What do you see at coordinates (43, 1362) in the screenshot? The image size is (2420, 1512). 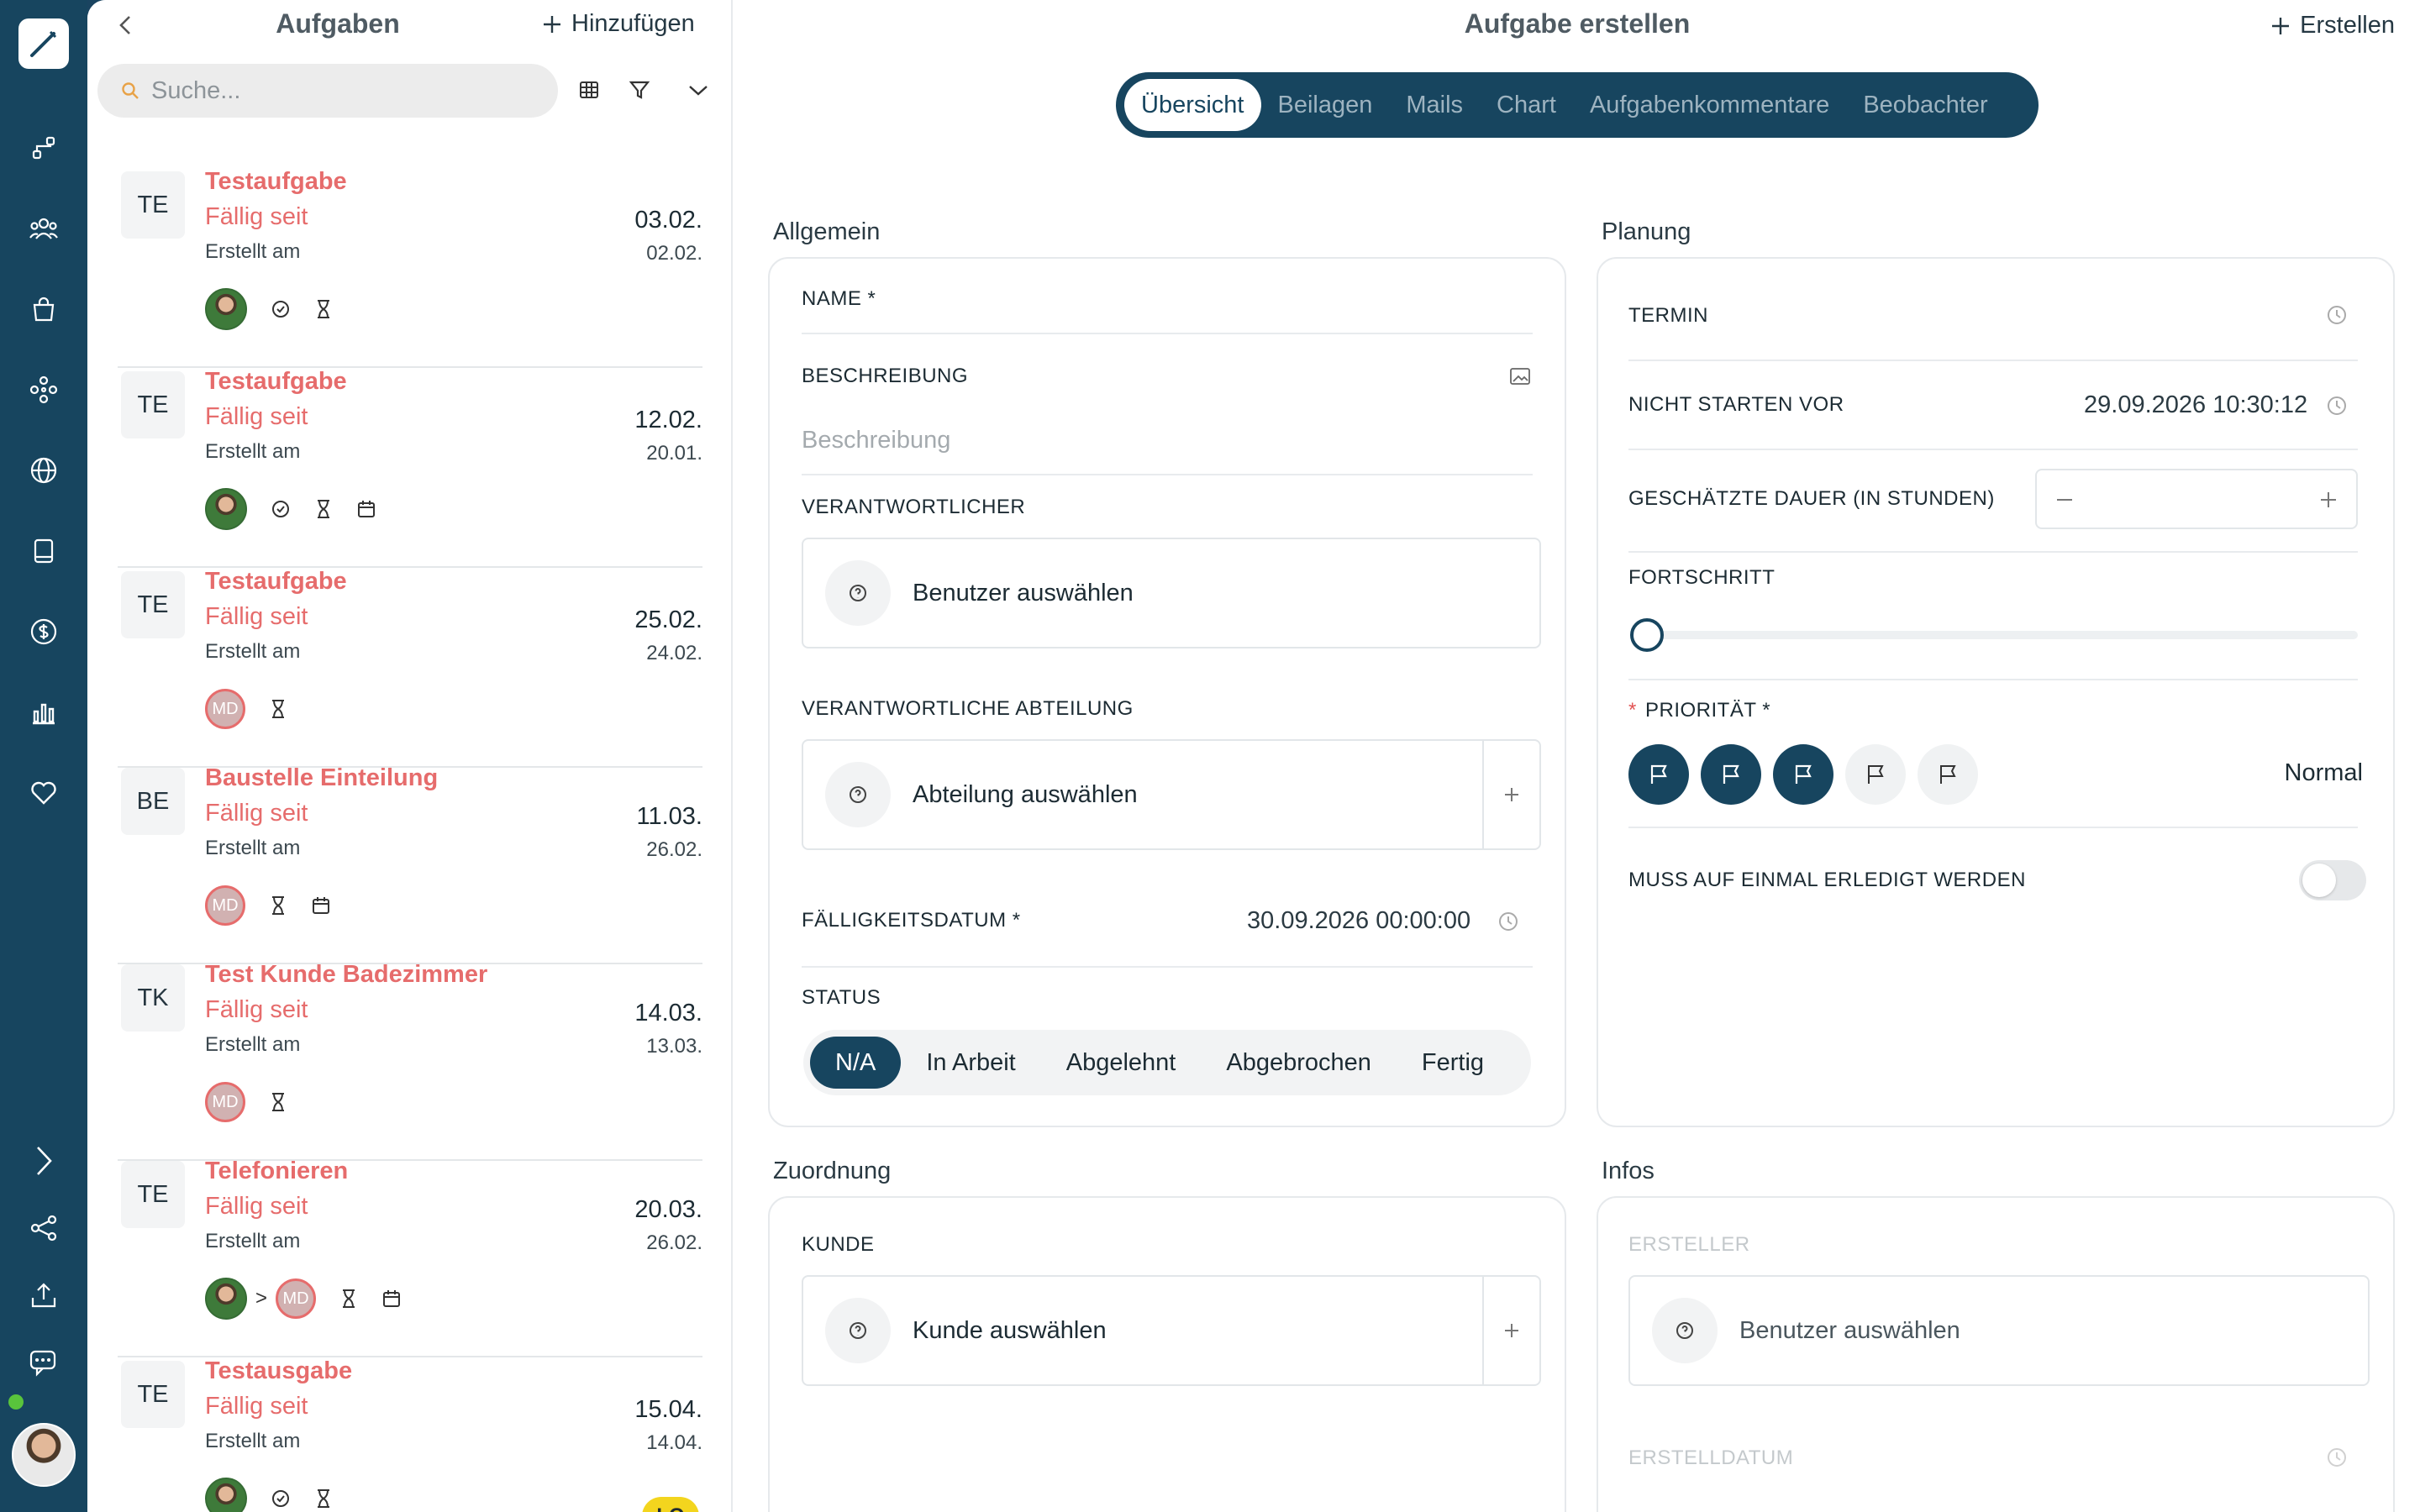 I see `chat-icon` at bounding box center [43, 1362].